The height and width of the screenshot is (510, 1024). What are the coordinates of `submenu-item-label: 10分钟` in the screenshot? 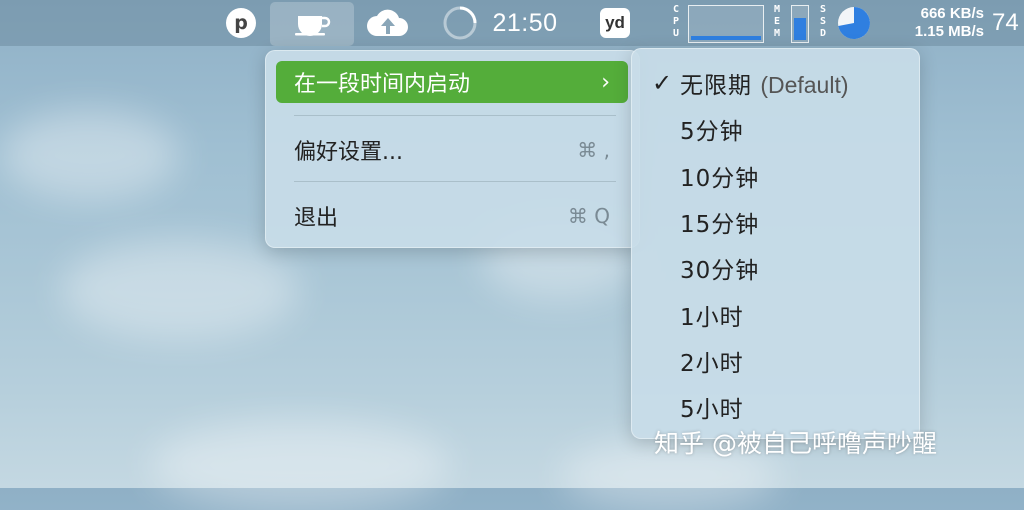 It's located at (720, 179).